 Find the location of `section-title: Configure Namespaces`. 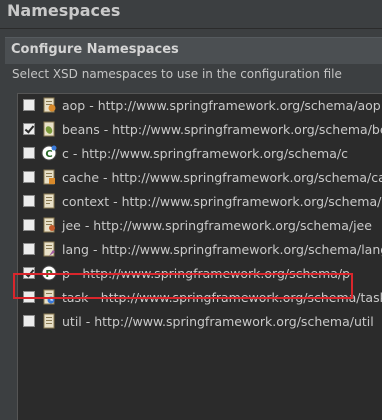

section-title: Configure Namespaces is located at coordinates (95, 49).